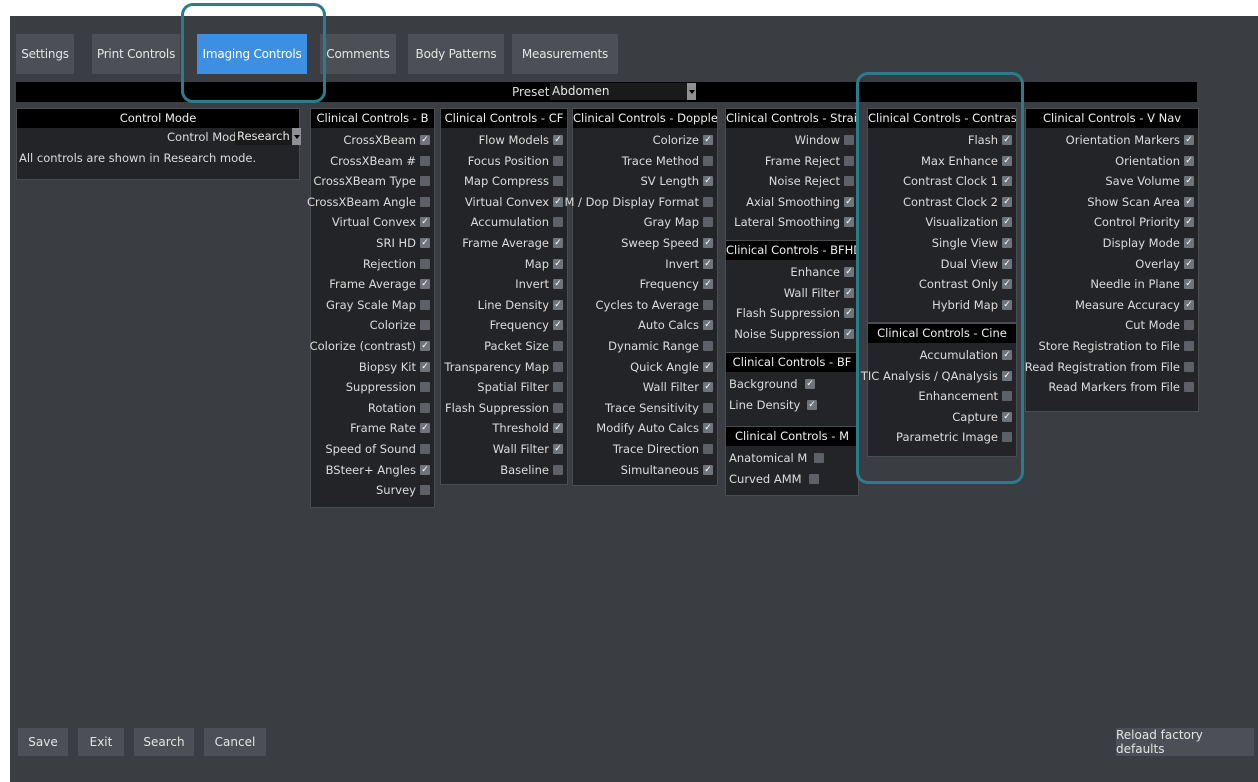 The height and width of the screenshot is (782, 1258). What do you see at coordinates (942, 284) in the screenshot?
I see `control-row: Contrast Only ✓` at bounding box center [942, 284].